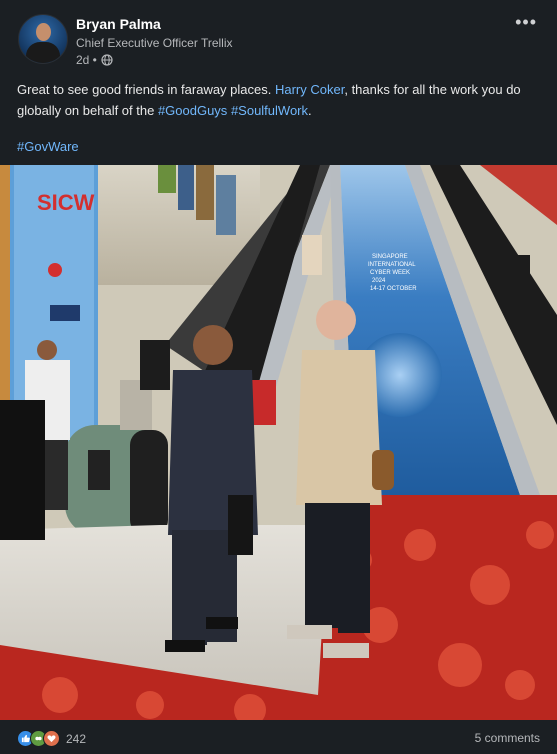  Describe the element at coordinates (393, 289) in the screenshot. I see `sign-line-5: 14-17 OCTOBER` at that location.